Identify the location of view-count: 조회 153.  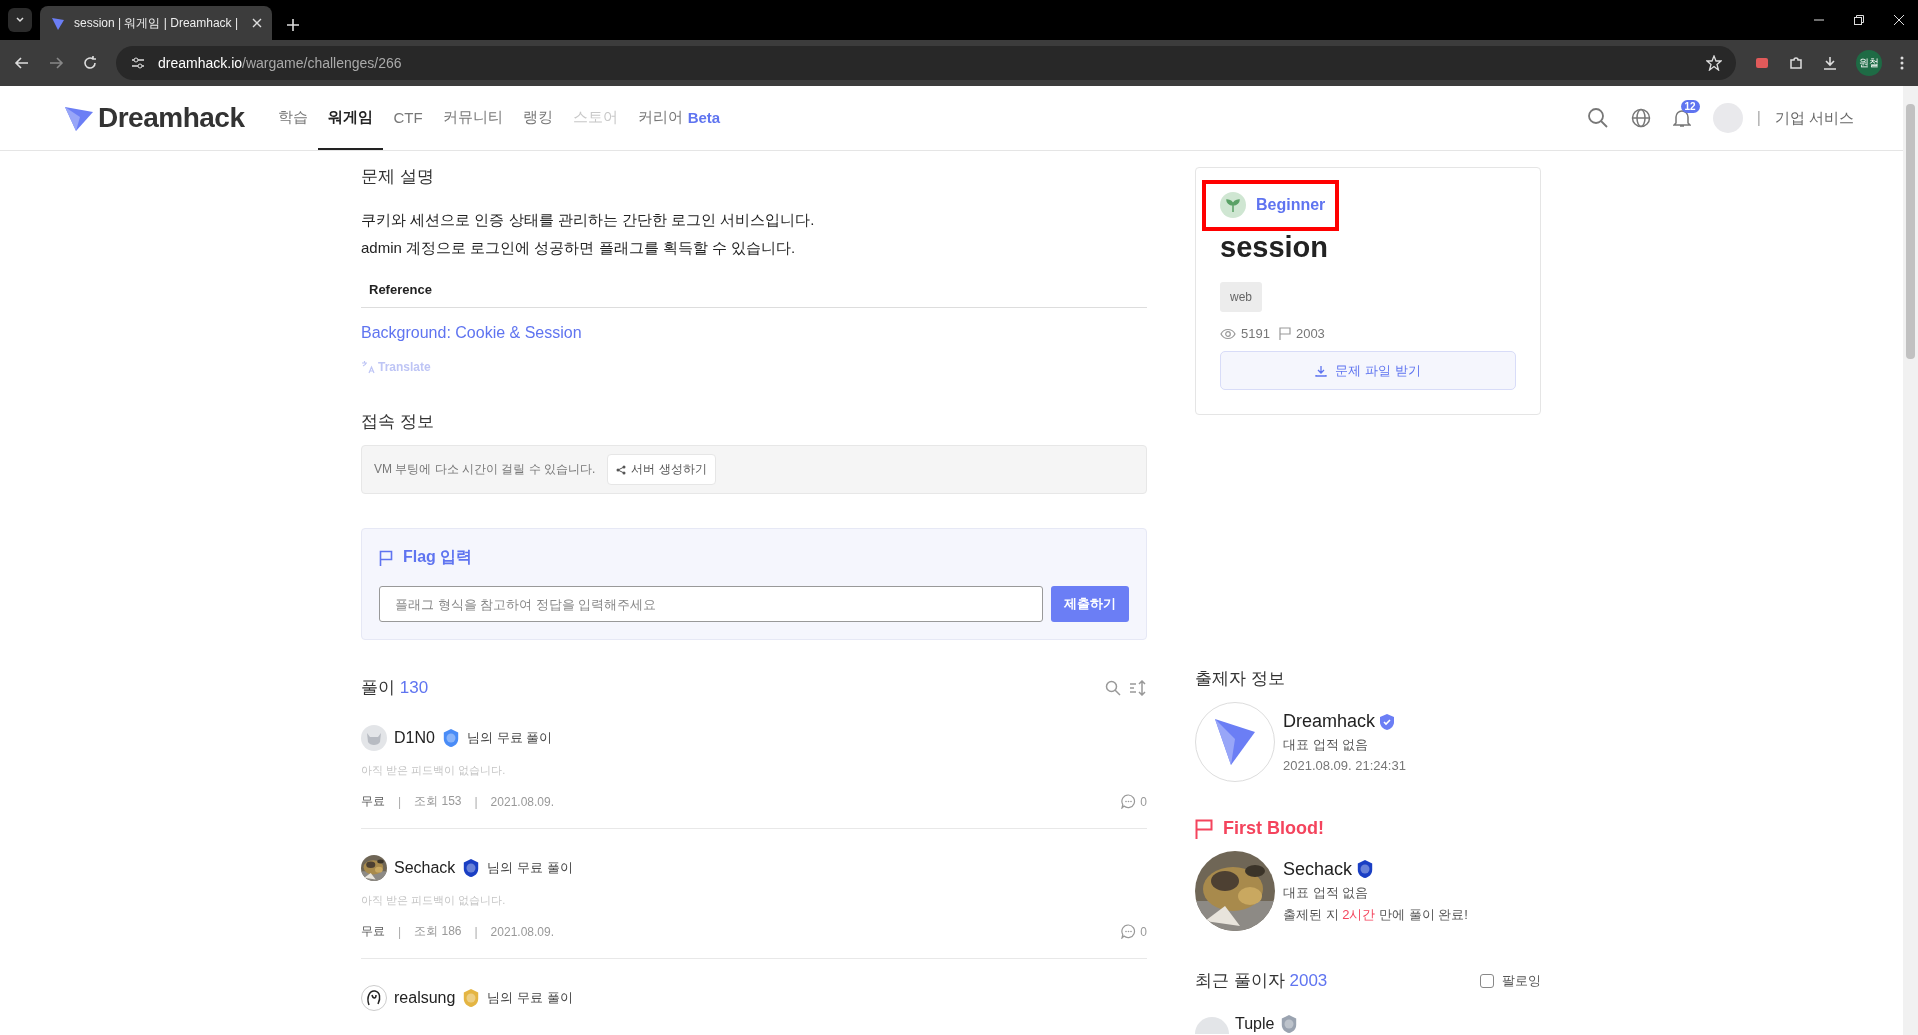
(438, 801).